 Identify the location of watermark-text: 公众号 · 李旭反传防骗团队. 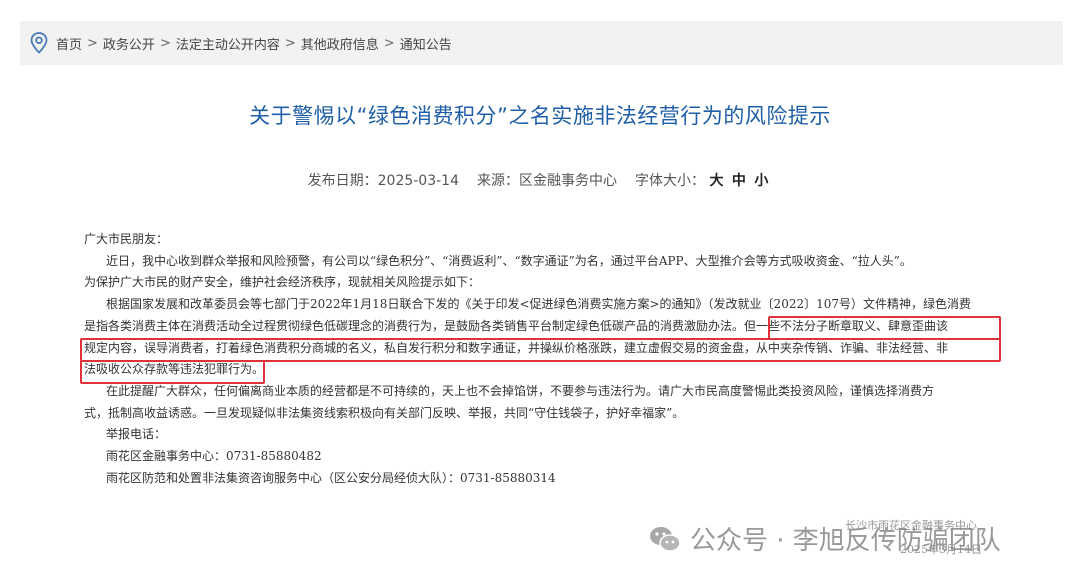
(845, 541).